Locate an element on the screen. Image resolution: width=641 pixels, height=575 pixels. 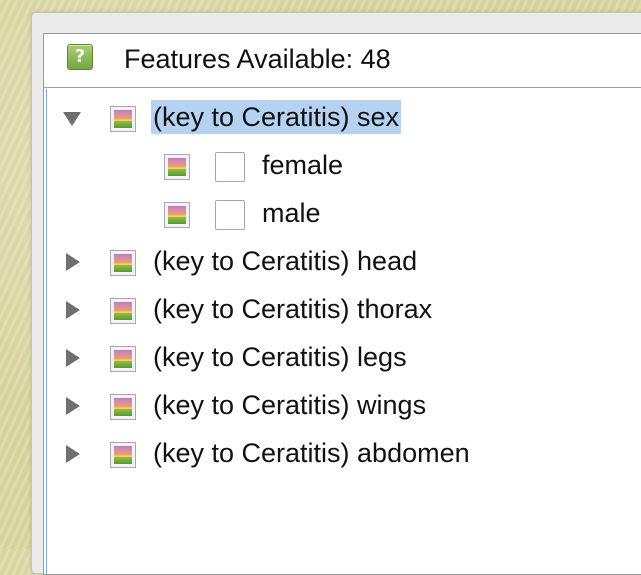
tree-child-female: female is located at coordinates (344, 166).